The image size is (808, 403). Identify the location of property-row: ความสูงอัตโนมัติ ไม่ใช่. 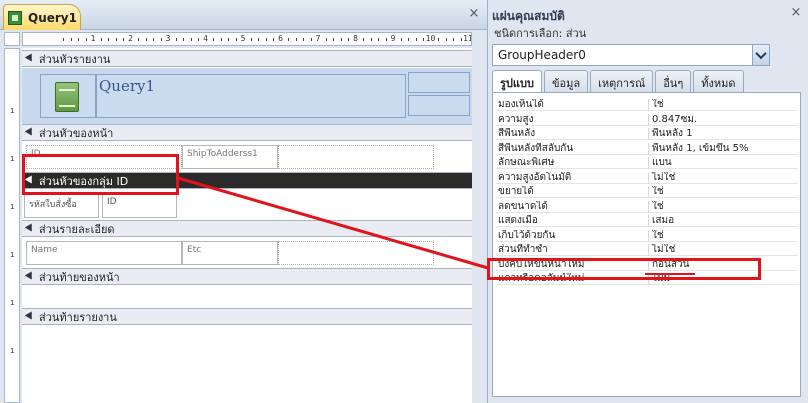
(647, 177).